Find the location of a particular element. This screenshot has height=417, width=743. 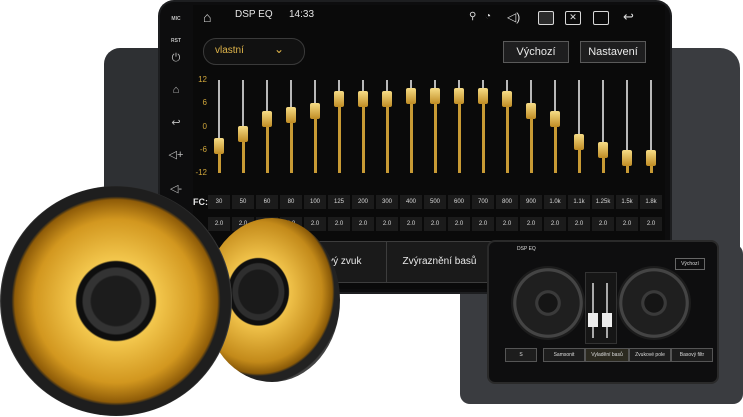

mini-button-3: Zvukové pole is located at coordinates (650, 355).